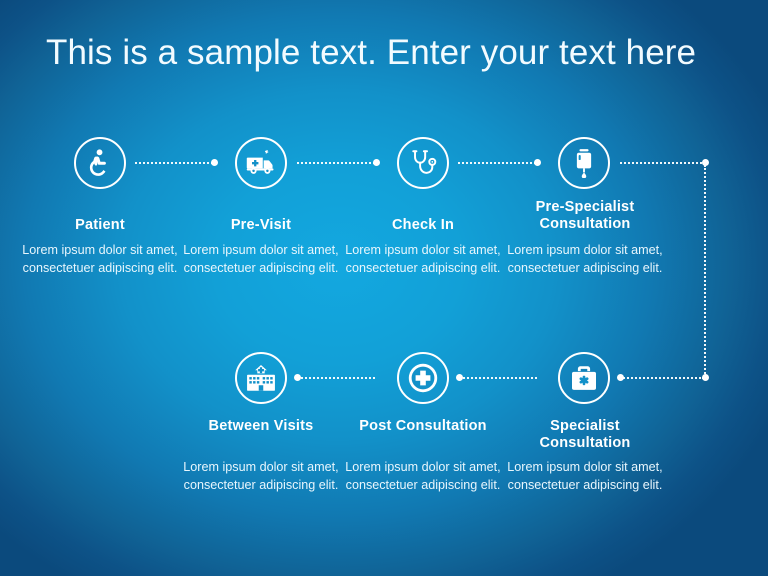 The width and height of the screenshot is (768, 576). Describe the element at coordinates (497, 164) in the screenshot. I see `connector-checkin-to-prespecialist` at that location.